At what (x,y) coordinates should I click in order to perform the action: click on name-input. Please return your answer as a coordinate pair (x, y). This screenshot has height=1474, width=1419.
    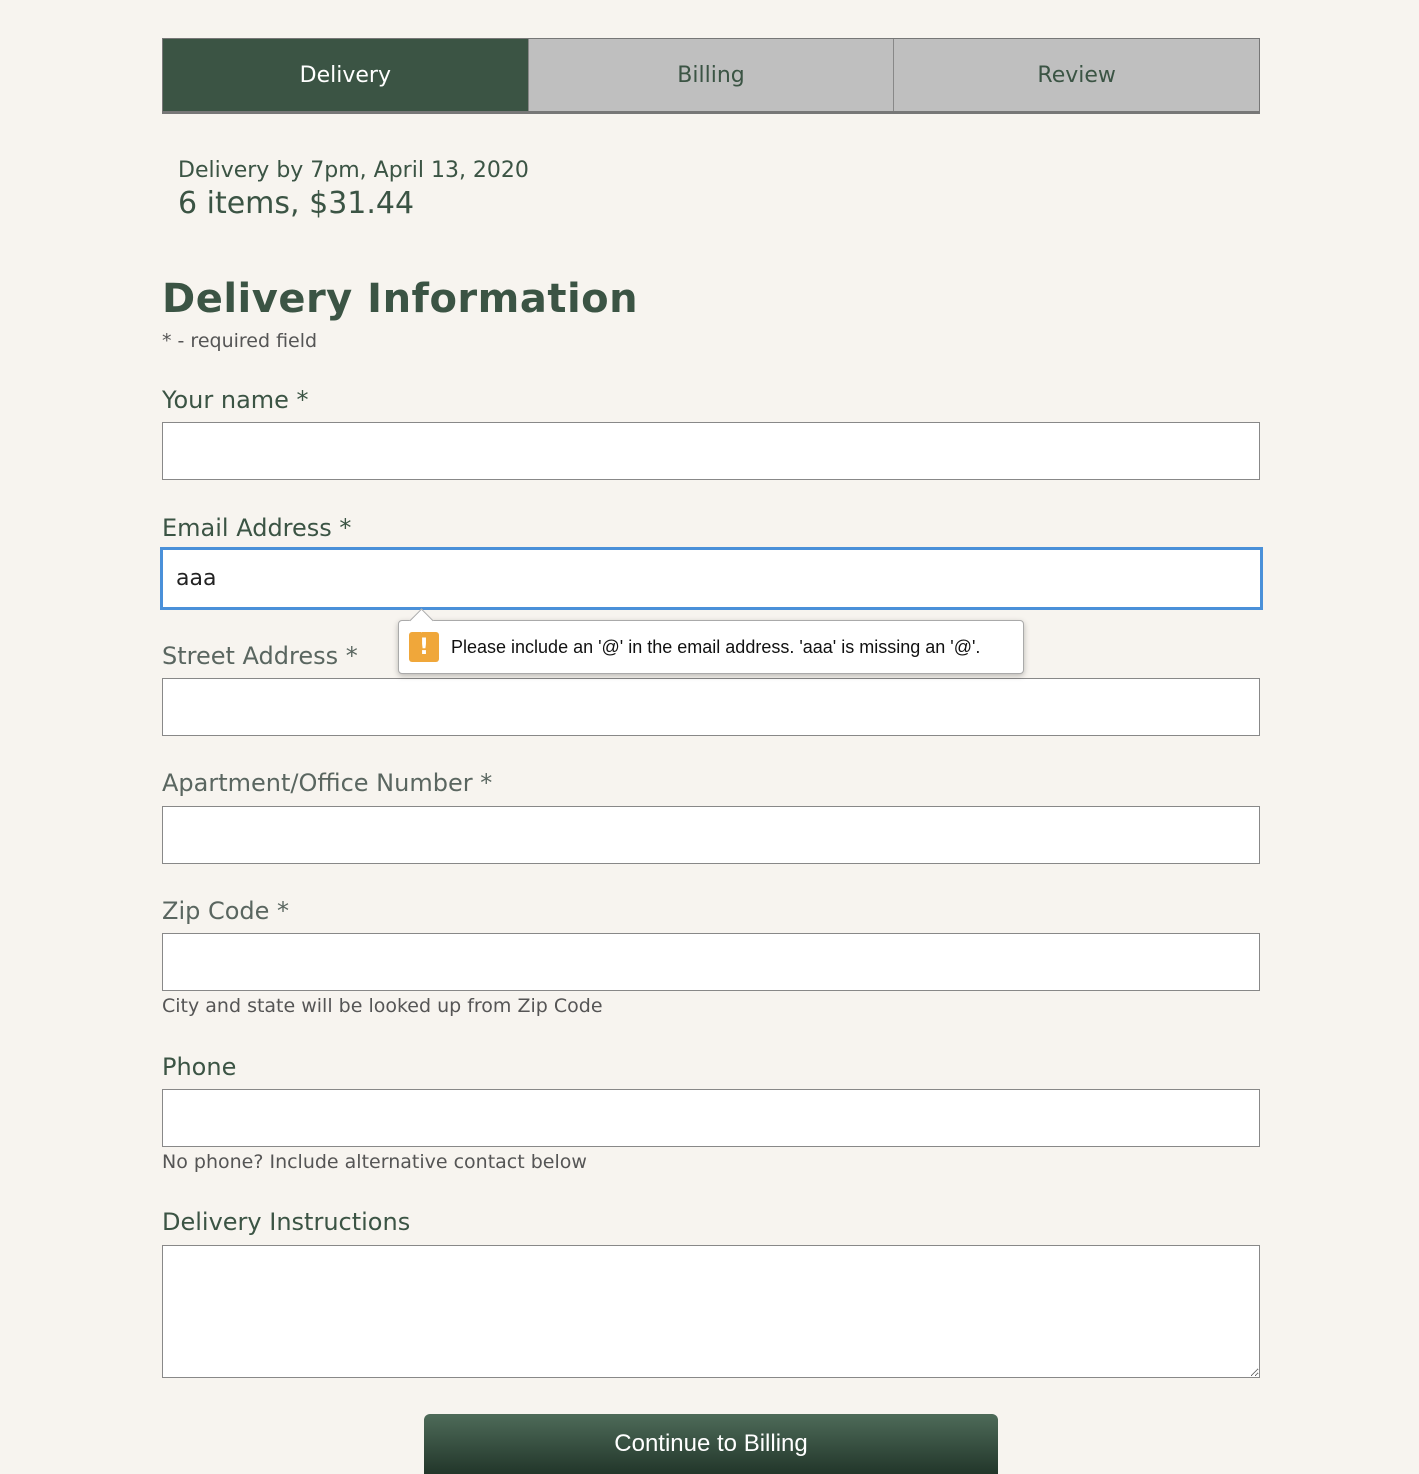
    Looking at the image, I should click on (711, 451).